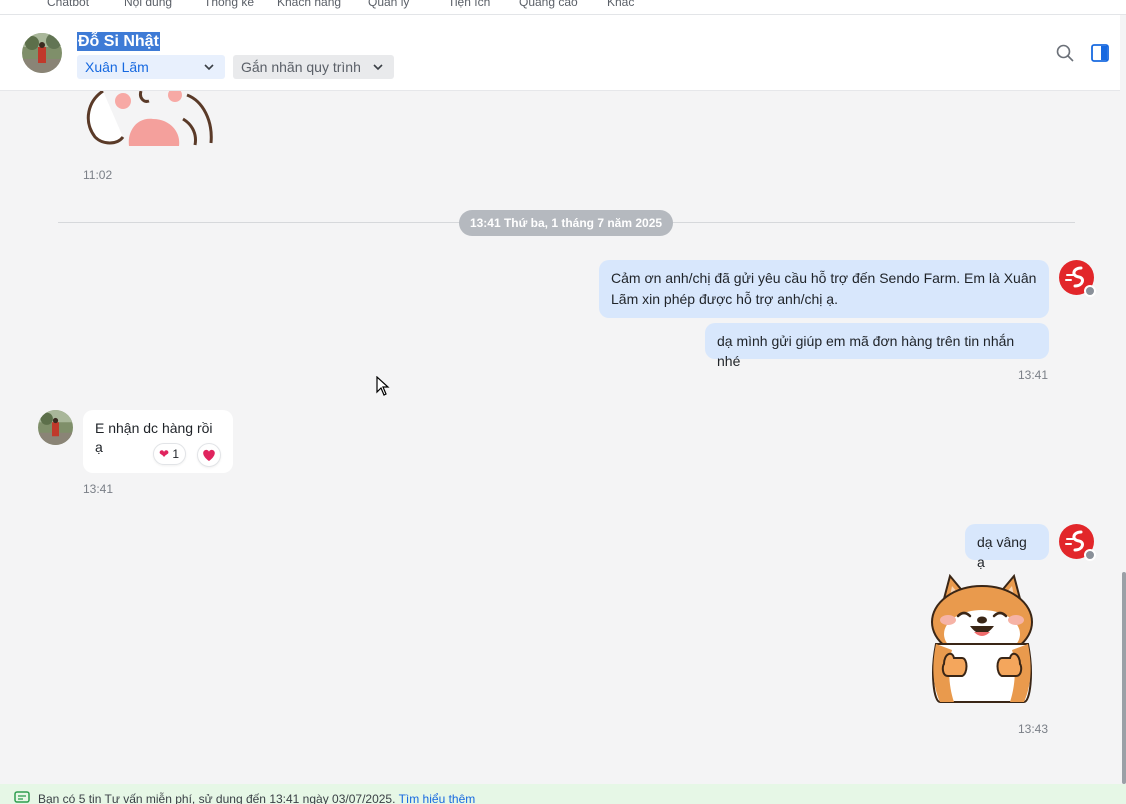  Describe the element at coordinates (148, 4) in the screenshot. I see `nav-item-content: Nội dung` at that location.